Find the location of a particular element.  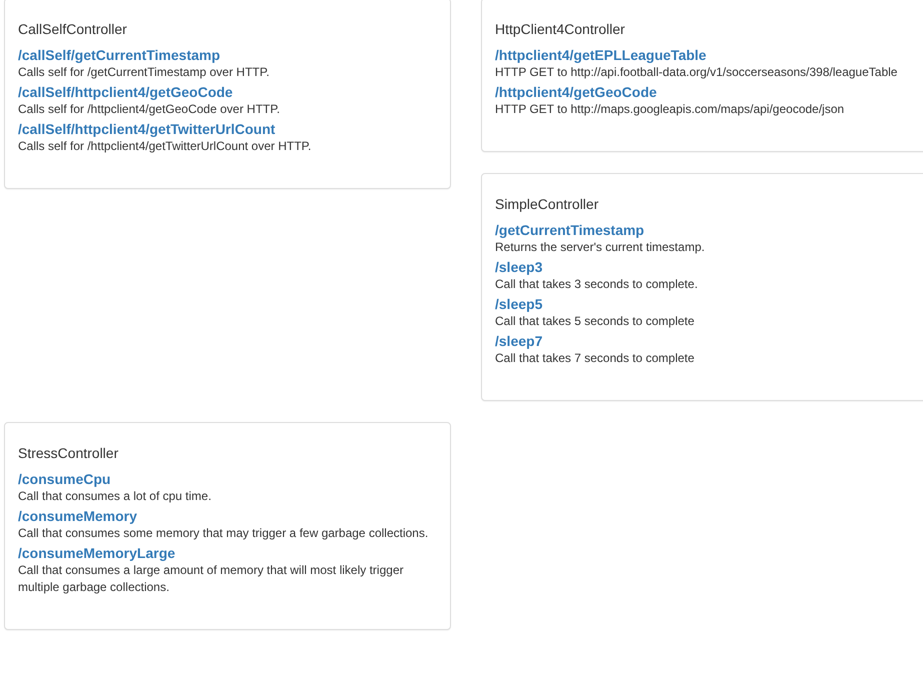

endpoint-description: Calls self for /httpclient4/getTwitterUrlCount over HTTP. is located at coordinates (165, 146).